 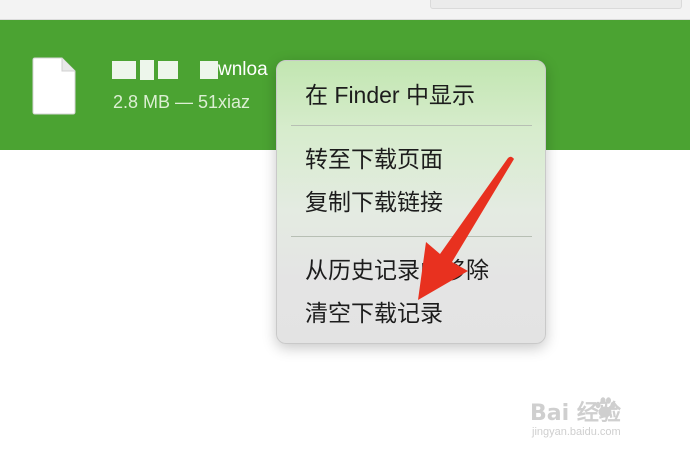 What do you see at coordinates (374, 313) in the screenshot?
I see `menu-item-clear-downloads: 清空下载记录` at bounding box center [374, 313].